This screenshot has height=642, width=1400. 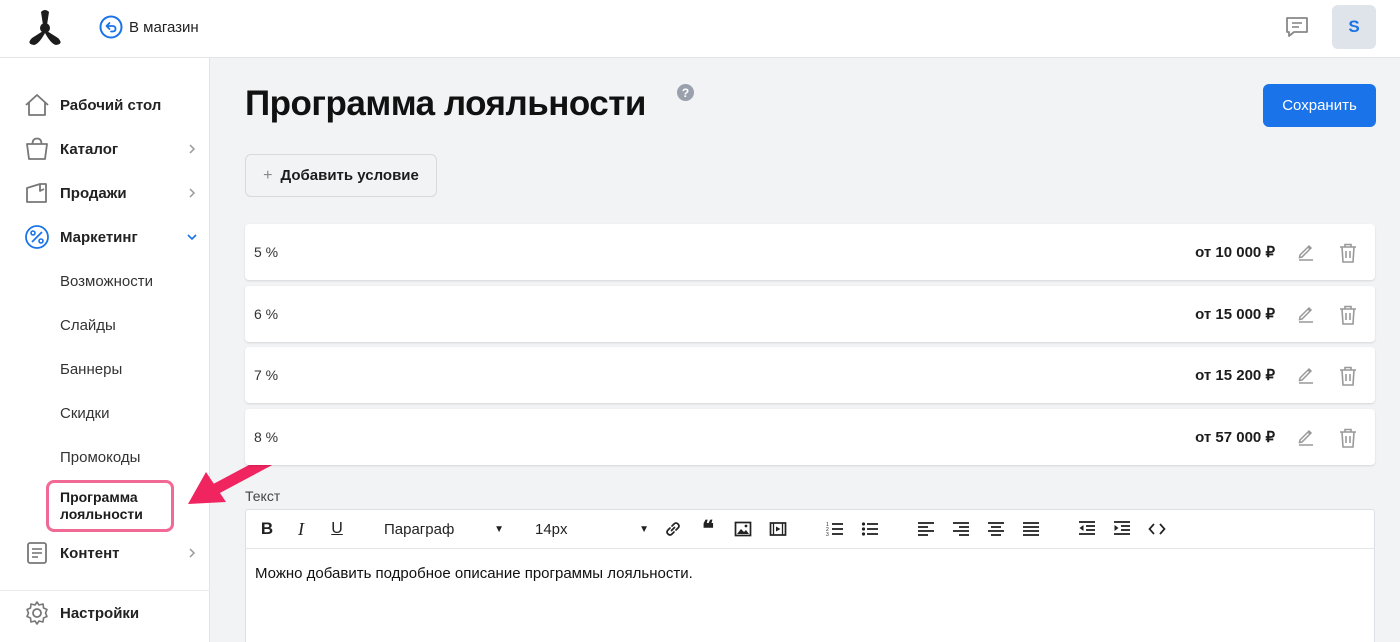 What do you see at coordinates (263, 496) in the screenshot?
I see `text-field-label: Текст` at bounding box center [263, 496].